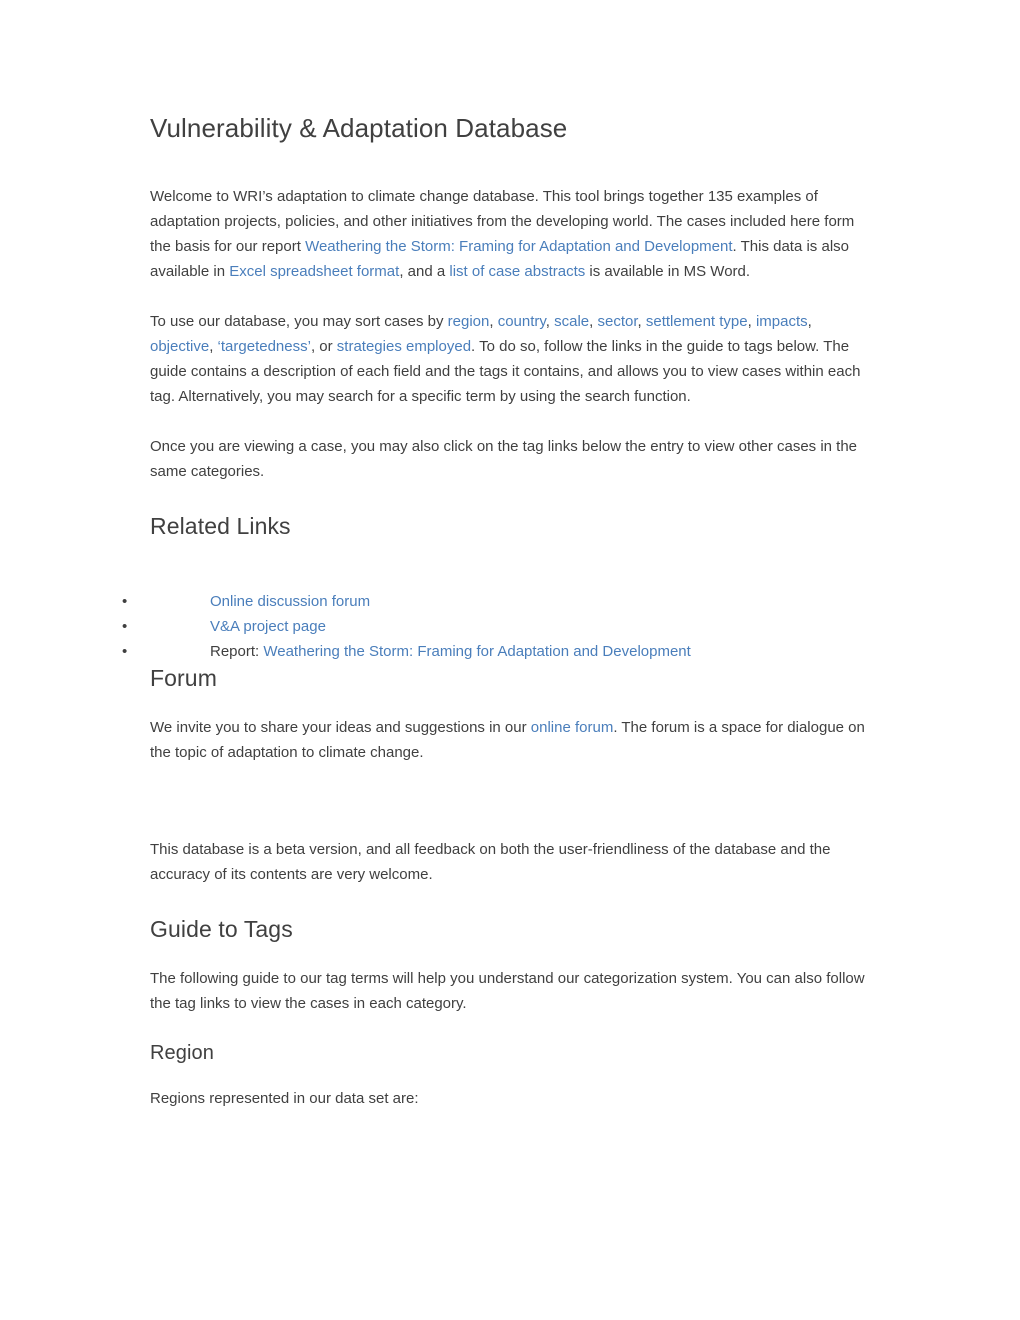 Image resolution: width=1020 pixels, height=1320 pixels. Describe the element at coordinates (359, 128) in the screenshot. I see `page-title: Vulnerability & Adaptation Database` at that location.